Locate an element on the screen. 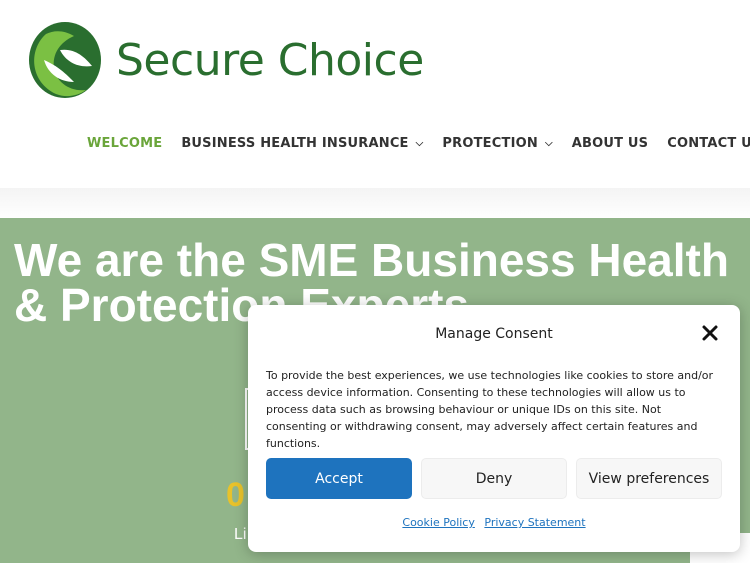 Image resolution: width=750 pixels, height=563 pixels. nav-item-welcome: WELCOME is located at coordinates (124, 143).